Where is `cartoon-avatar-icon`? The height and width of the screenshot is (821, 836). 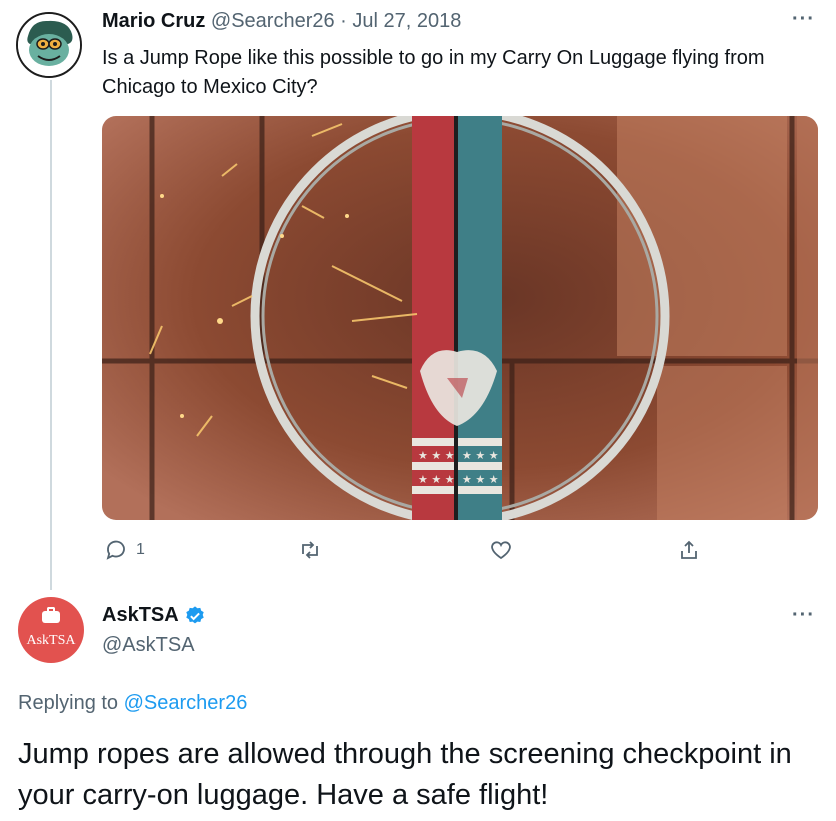
cartoon-avatar-icon is located at coordinates (49, 45).